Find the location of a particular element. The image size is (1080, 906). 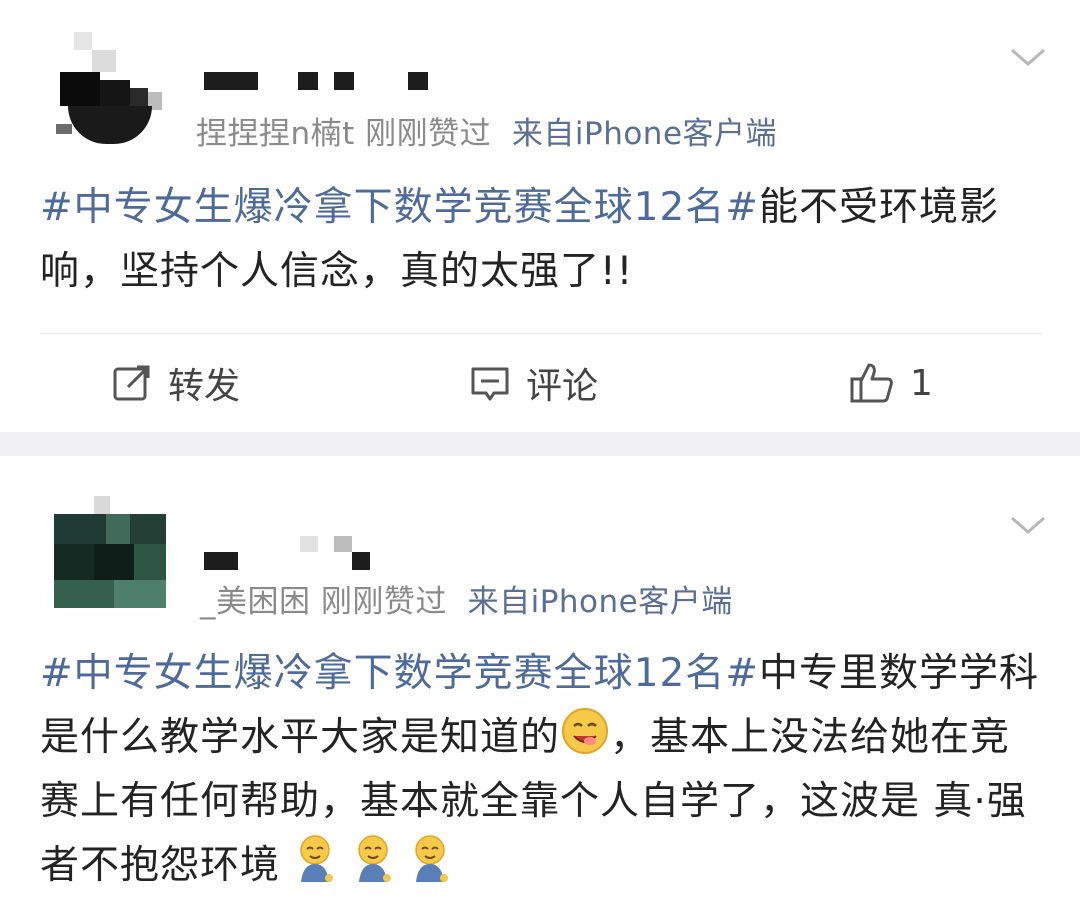

post-meta: 捏捏捏n楠t 刚刚赞过 来自iPhone客户端 is located at coordinates (486, 130).